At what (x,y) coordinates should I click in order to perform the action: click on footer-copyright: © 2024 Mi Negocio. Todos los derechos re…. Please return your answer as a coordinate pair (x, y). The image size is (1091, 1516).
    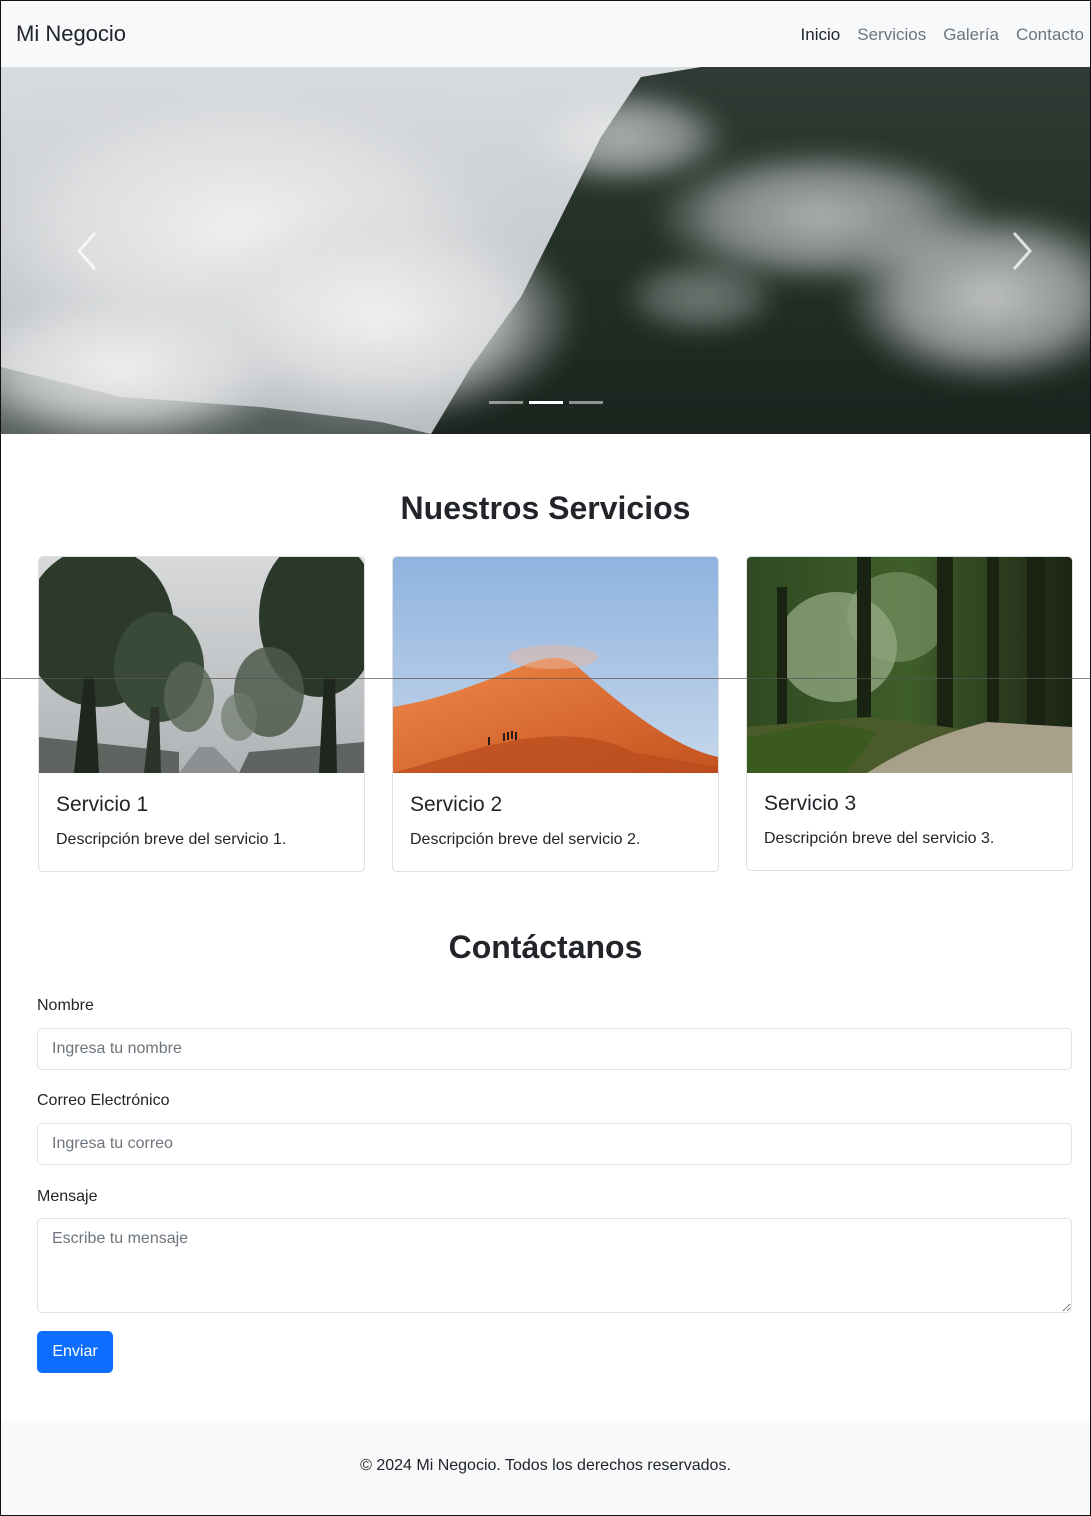
    Looking at the image, I should click on (545, 1465).